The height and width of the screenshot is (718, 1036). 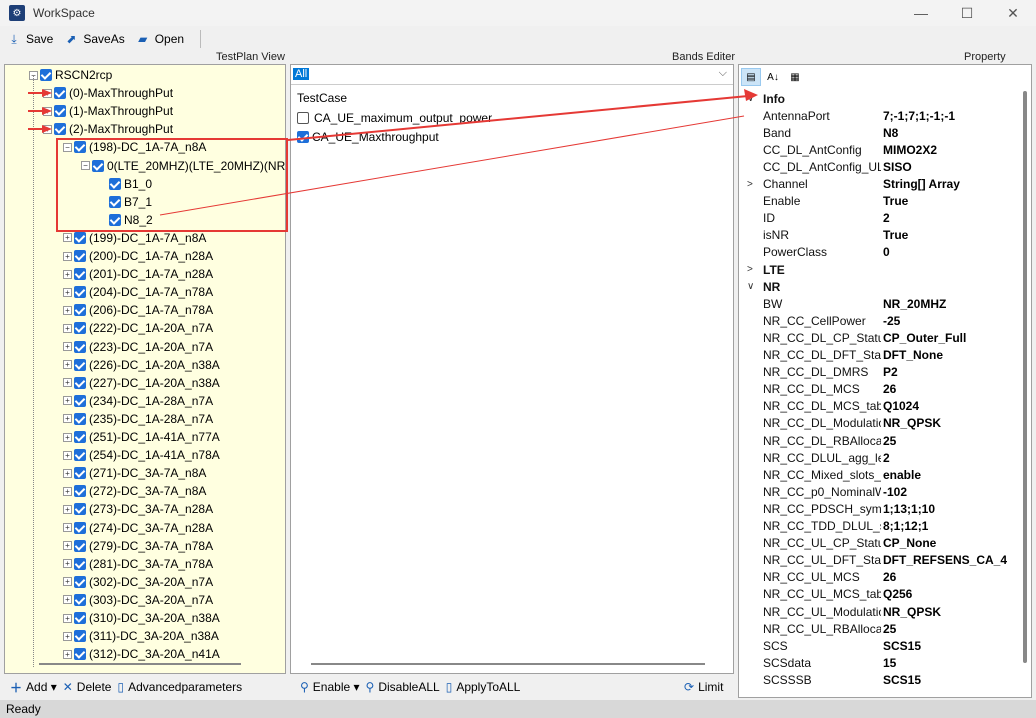 I want to click on property-value: 26, so click(x=889, y=389).